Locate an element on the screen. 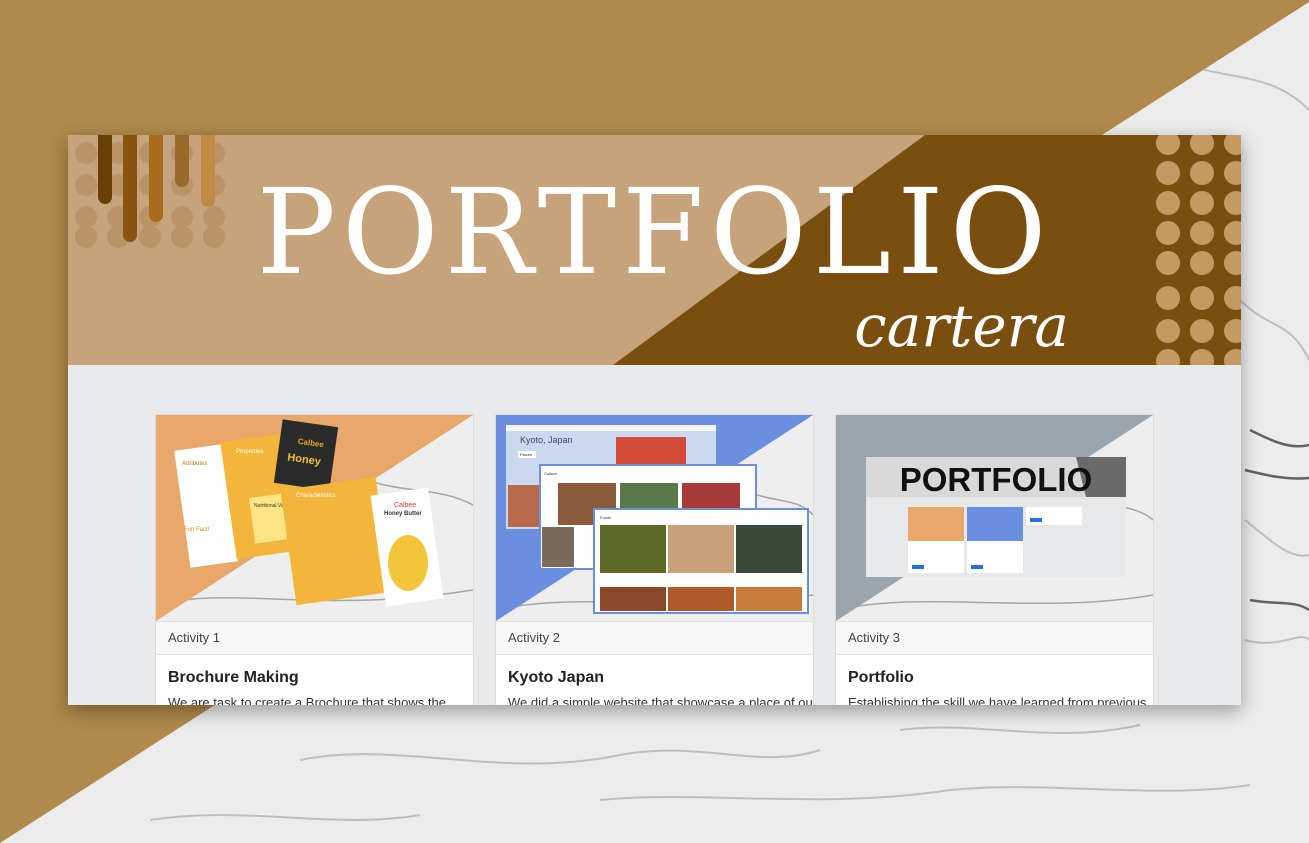 This screenshot has width=1309, height=843. card-title: Portfolio is located at coordinates (881, 677).